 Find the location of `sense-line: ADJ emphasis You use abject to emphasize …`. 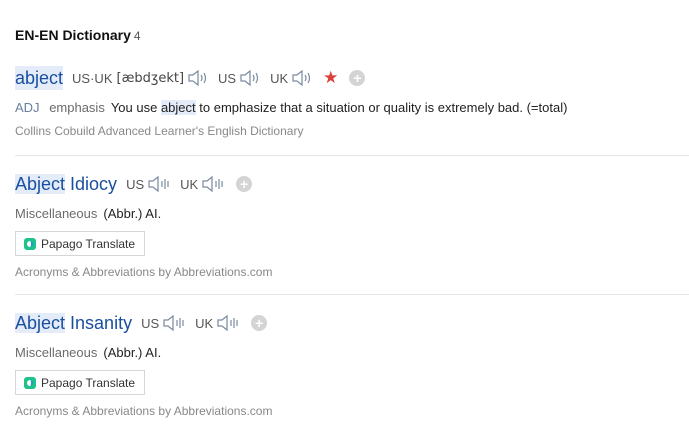

sense-line: ADJ emphasis You use abject to emphasize … is located at coordinates (352, 107).